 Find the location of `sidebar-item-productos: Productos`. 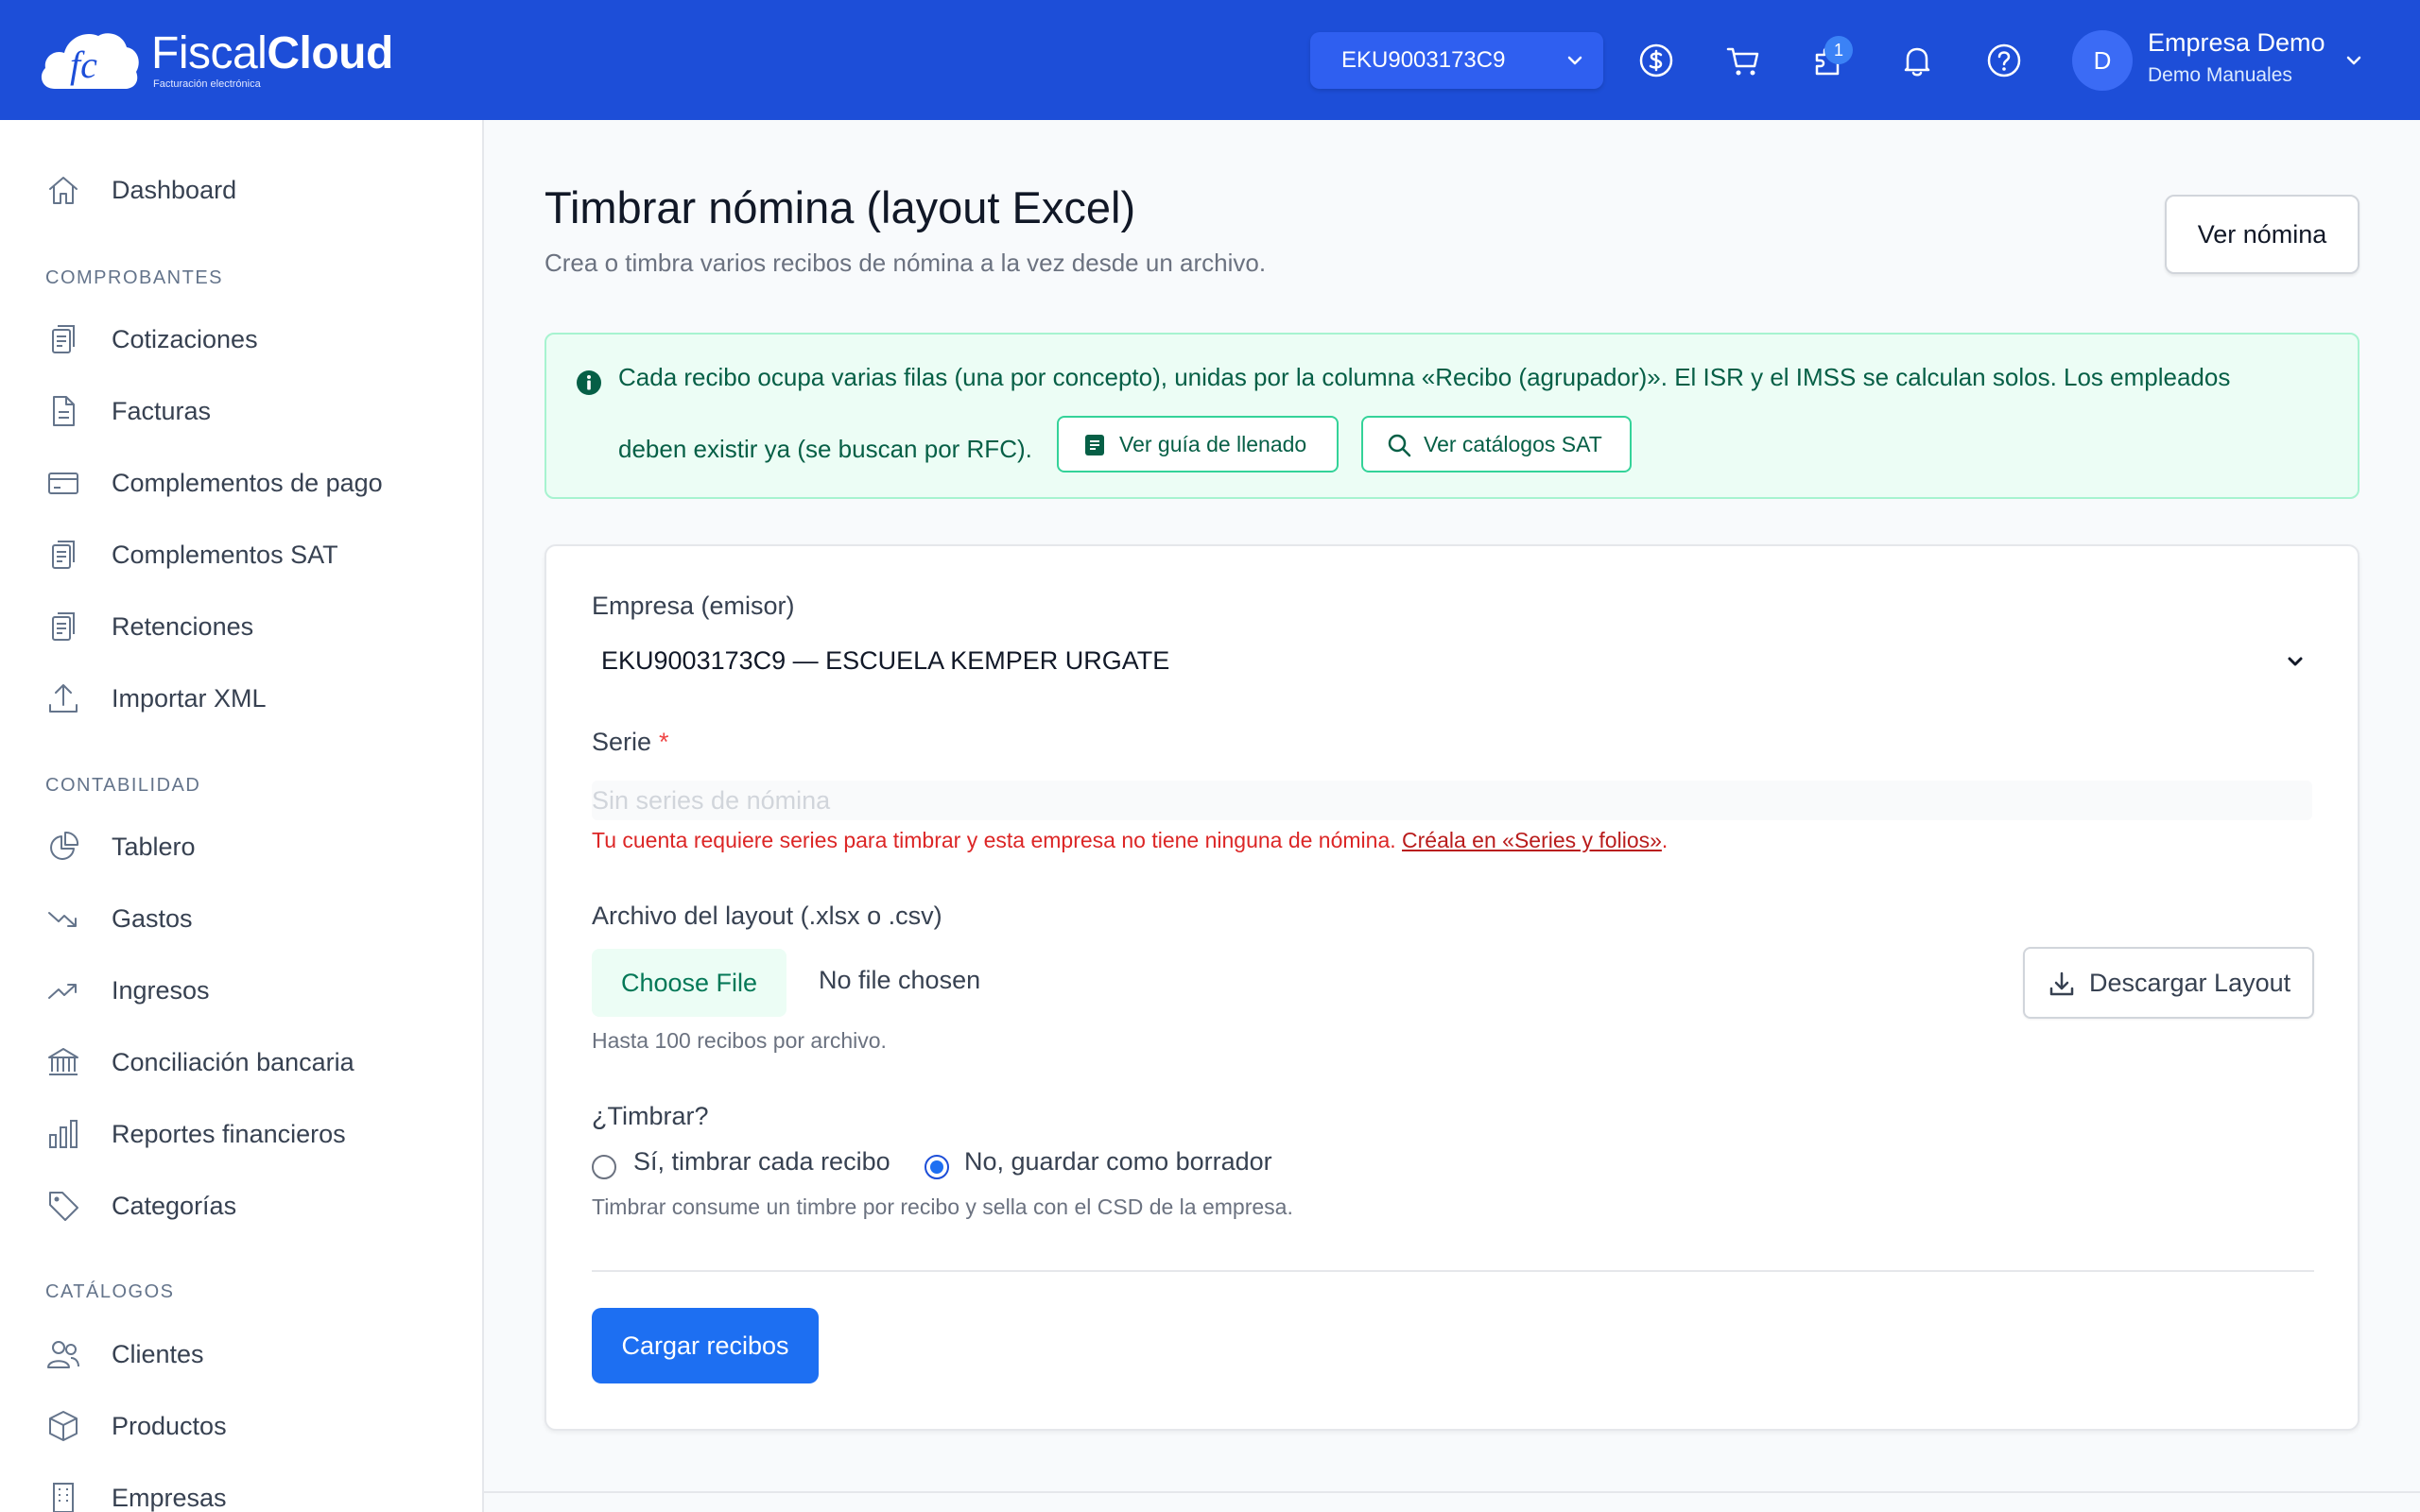

sidebar-item-productos: Productos is located at coordinates (136, 1426).